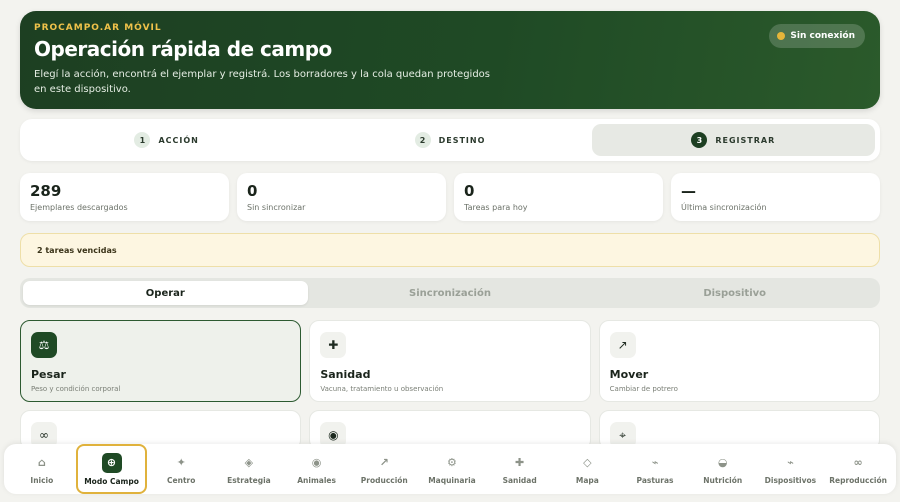 The width and height of the screenshot is (900, 502). What do you see at coordinates (76, 389) in the screenshot?
I see `action-subtitle: Peso y condición corporal` at bounding box center [76, 389].